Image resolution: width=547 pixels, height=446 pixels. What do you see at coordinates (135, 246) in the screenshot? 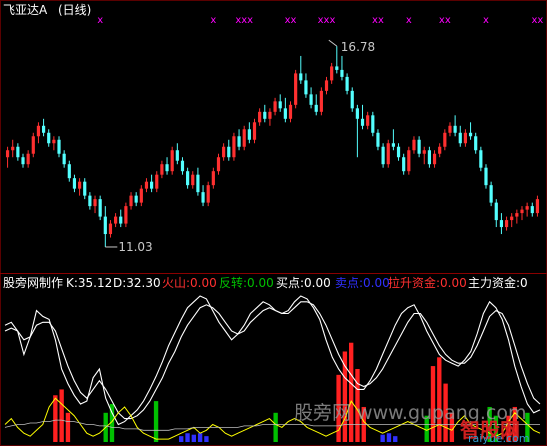
I see `low-price-label: 11.03` at bounding box center [135, 246].